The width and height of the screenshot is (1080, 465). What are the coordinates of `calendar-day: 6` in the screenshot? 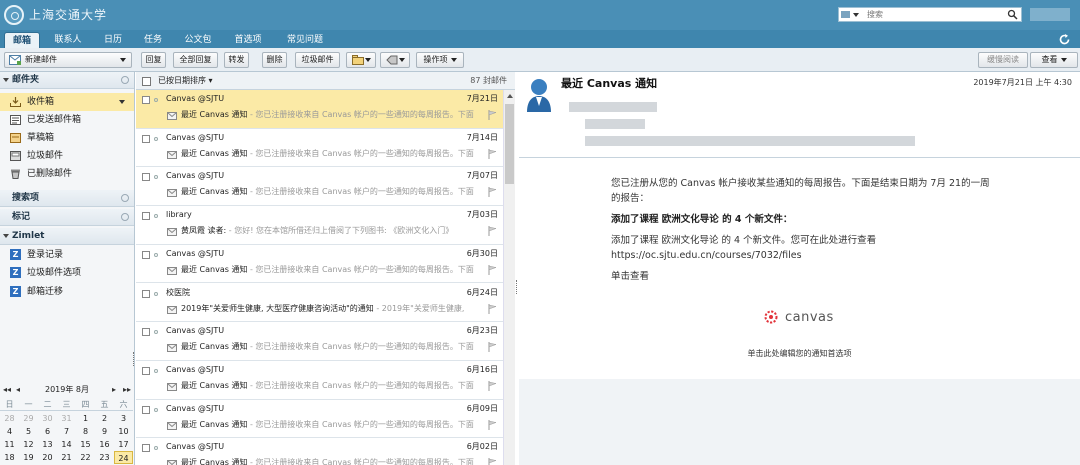 It's located at (47, 431).